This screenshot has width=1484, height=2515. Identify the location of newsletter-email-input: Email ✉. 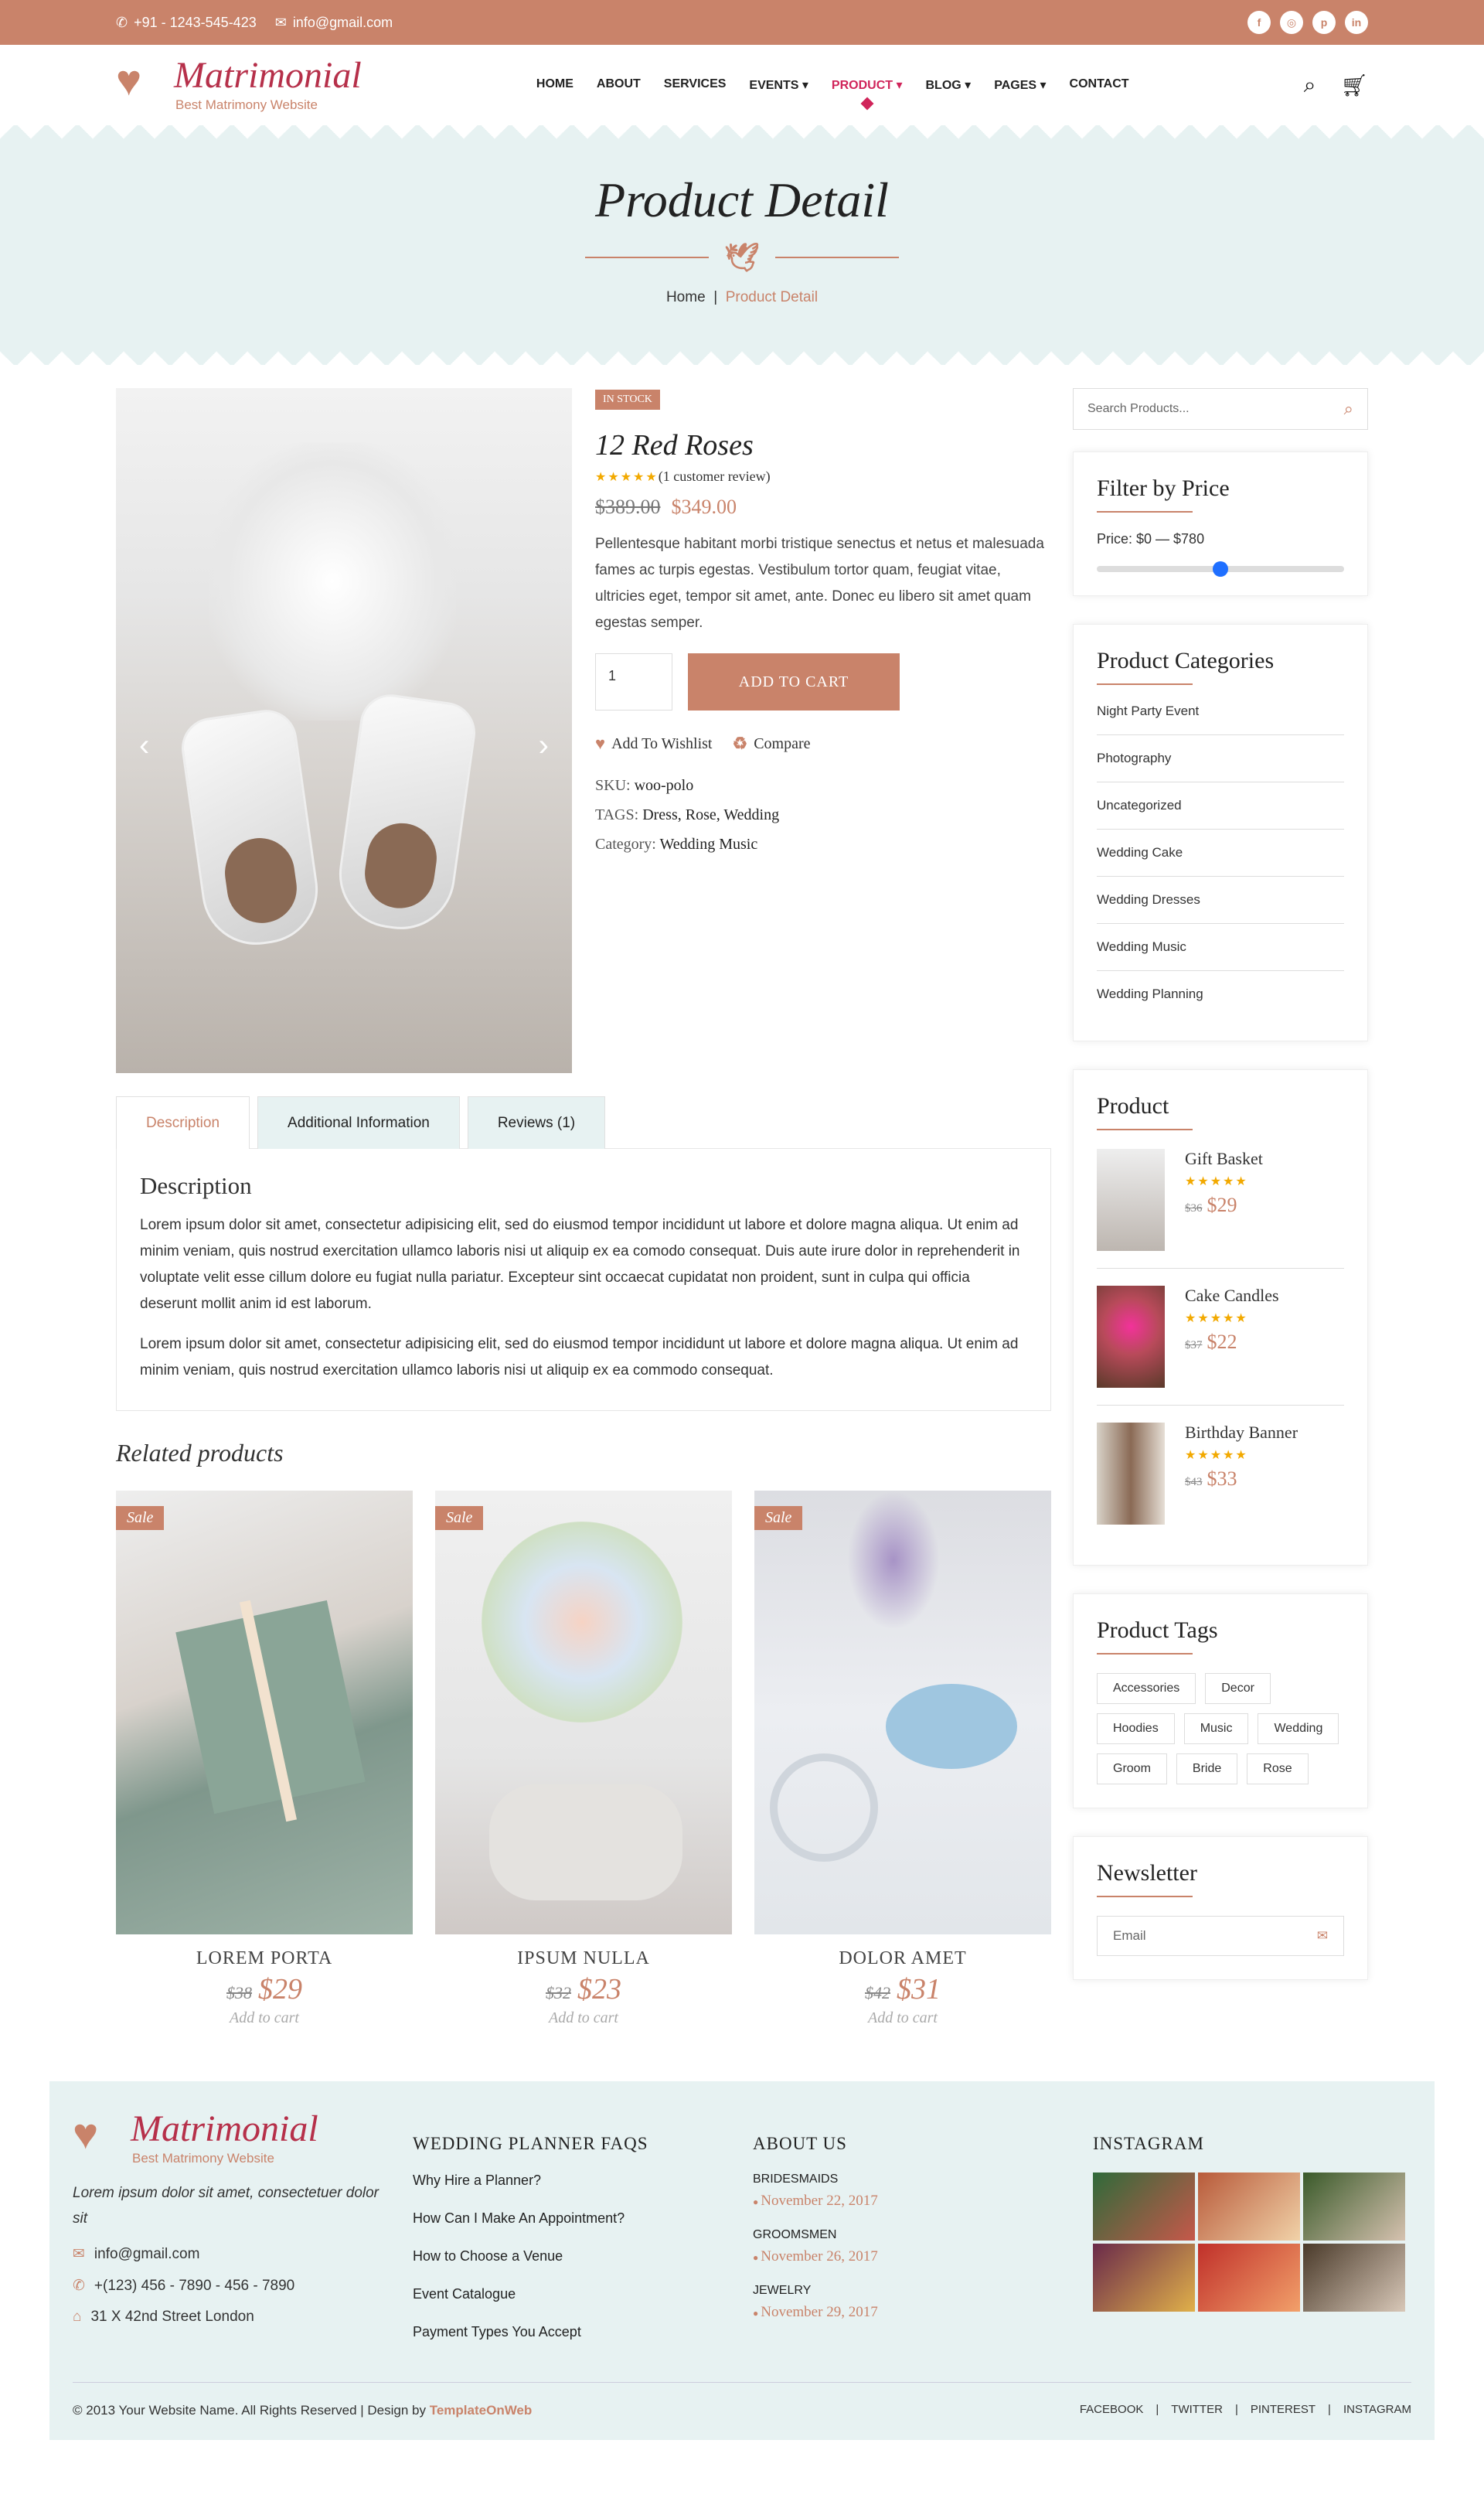
(1220, 1936).